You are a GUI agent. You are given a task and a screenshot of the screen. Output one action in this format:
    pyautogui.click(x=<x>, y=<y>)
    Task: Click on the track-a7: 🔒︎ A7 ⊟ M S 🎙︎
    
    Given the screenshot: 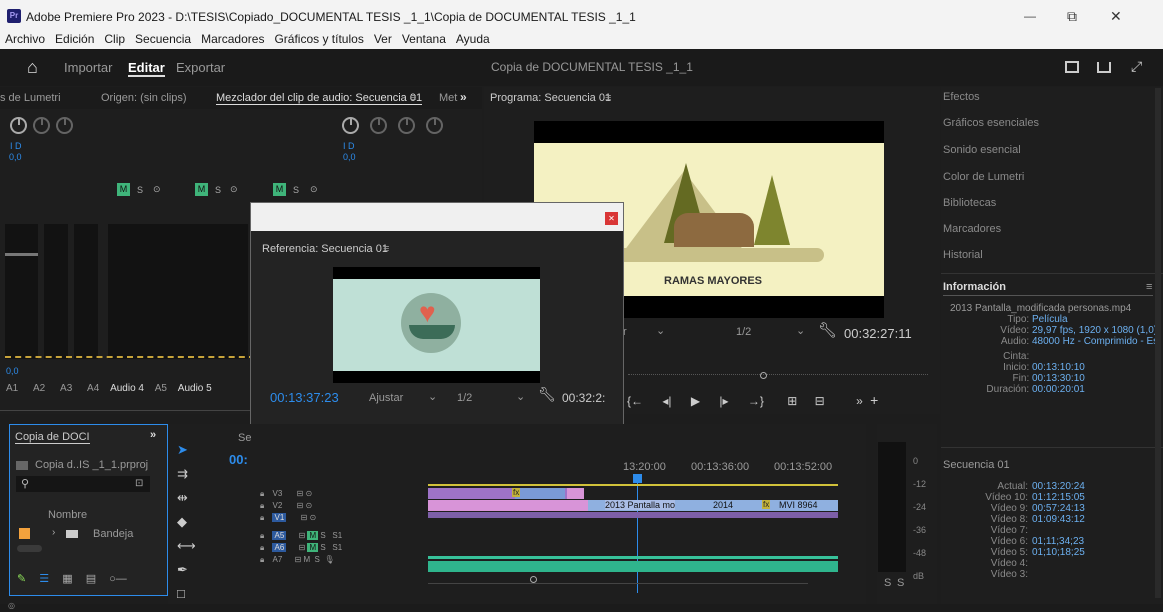 What is the action you would take?
    pyautogui.click(x=301, y=560)
    